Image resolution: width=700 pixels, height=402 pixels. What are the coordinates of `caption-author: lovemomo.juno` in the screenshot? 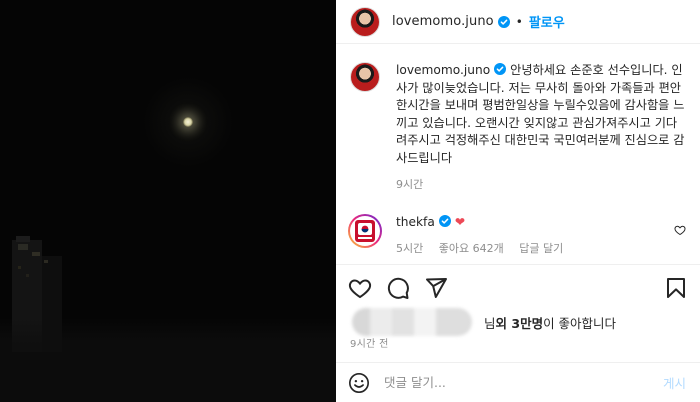 It's located at (443, 70).